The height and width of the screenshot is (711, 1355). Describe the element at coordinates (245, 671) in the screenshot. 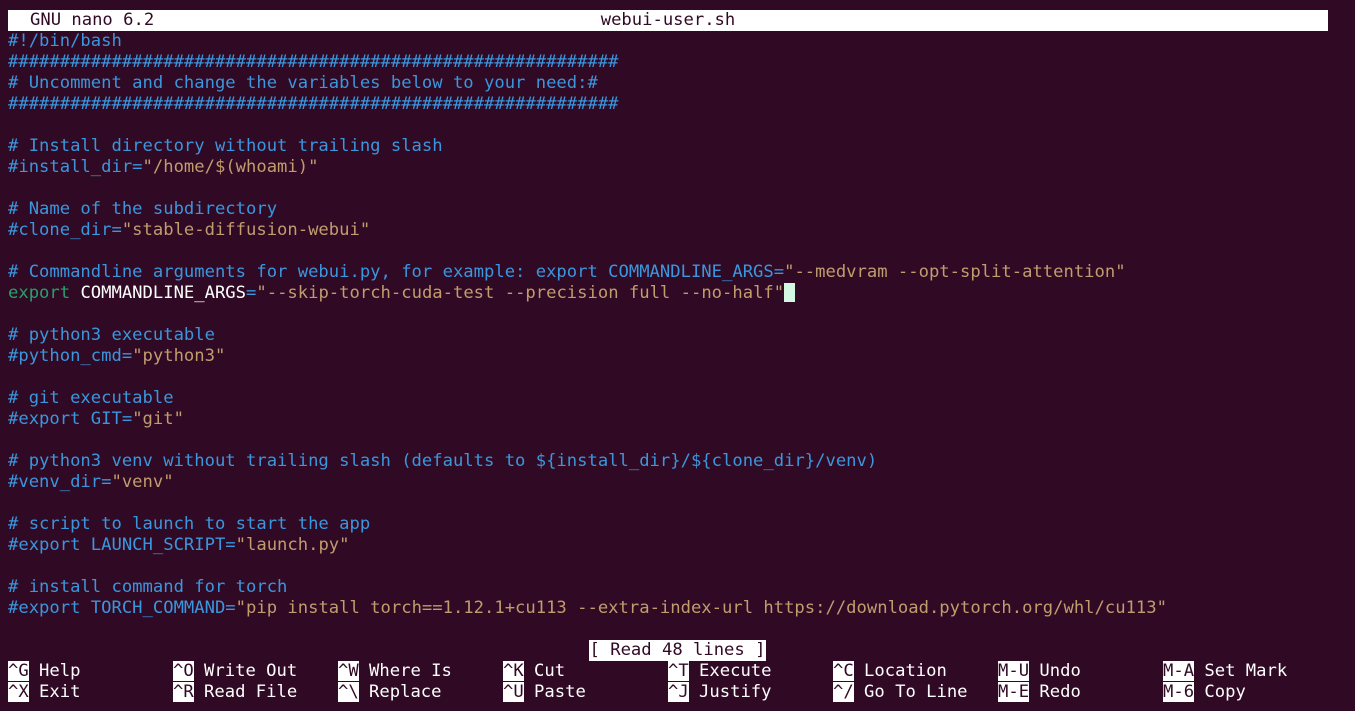

I see `shortcut-label: Write Out` at that location.